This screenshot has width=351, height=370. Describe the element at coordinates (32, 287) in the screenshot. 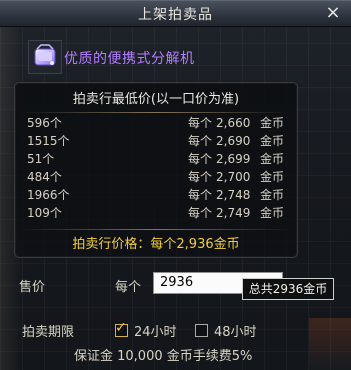

I see `sell-price-label: 售价` at that location.